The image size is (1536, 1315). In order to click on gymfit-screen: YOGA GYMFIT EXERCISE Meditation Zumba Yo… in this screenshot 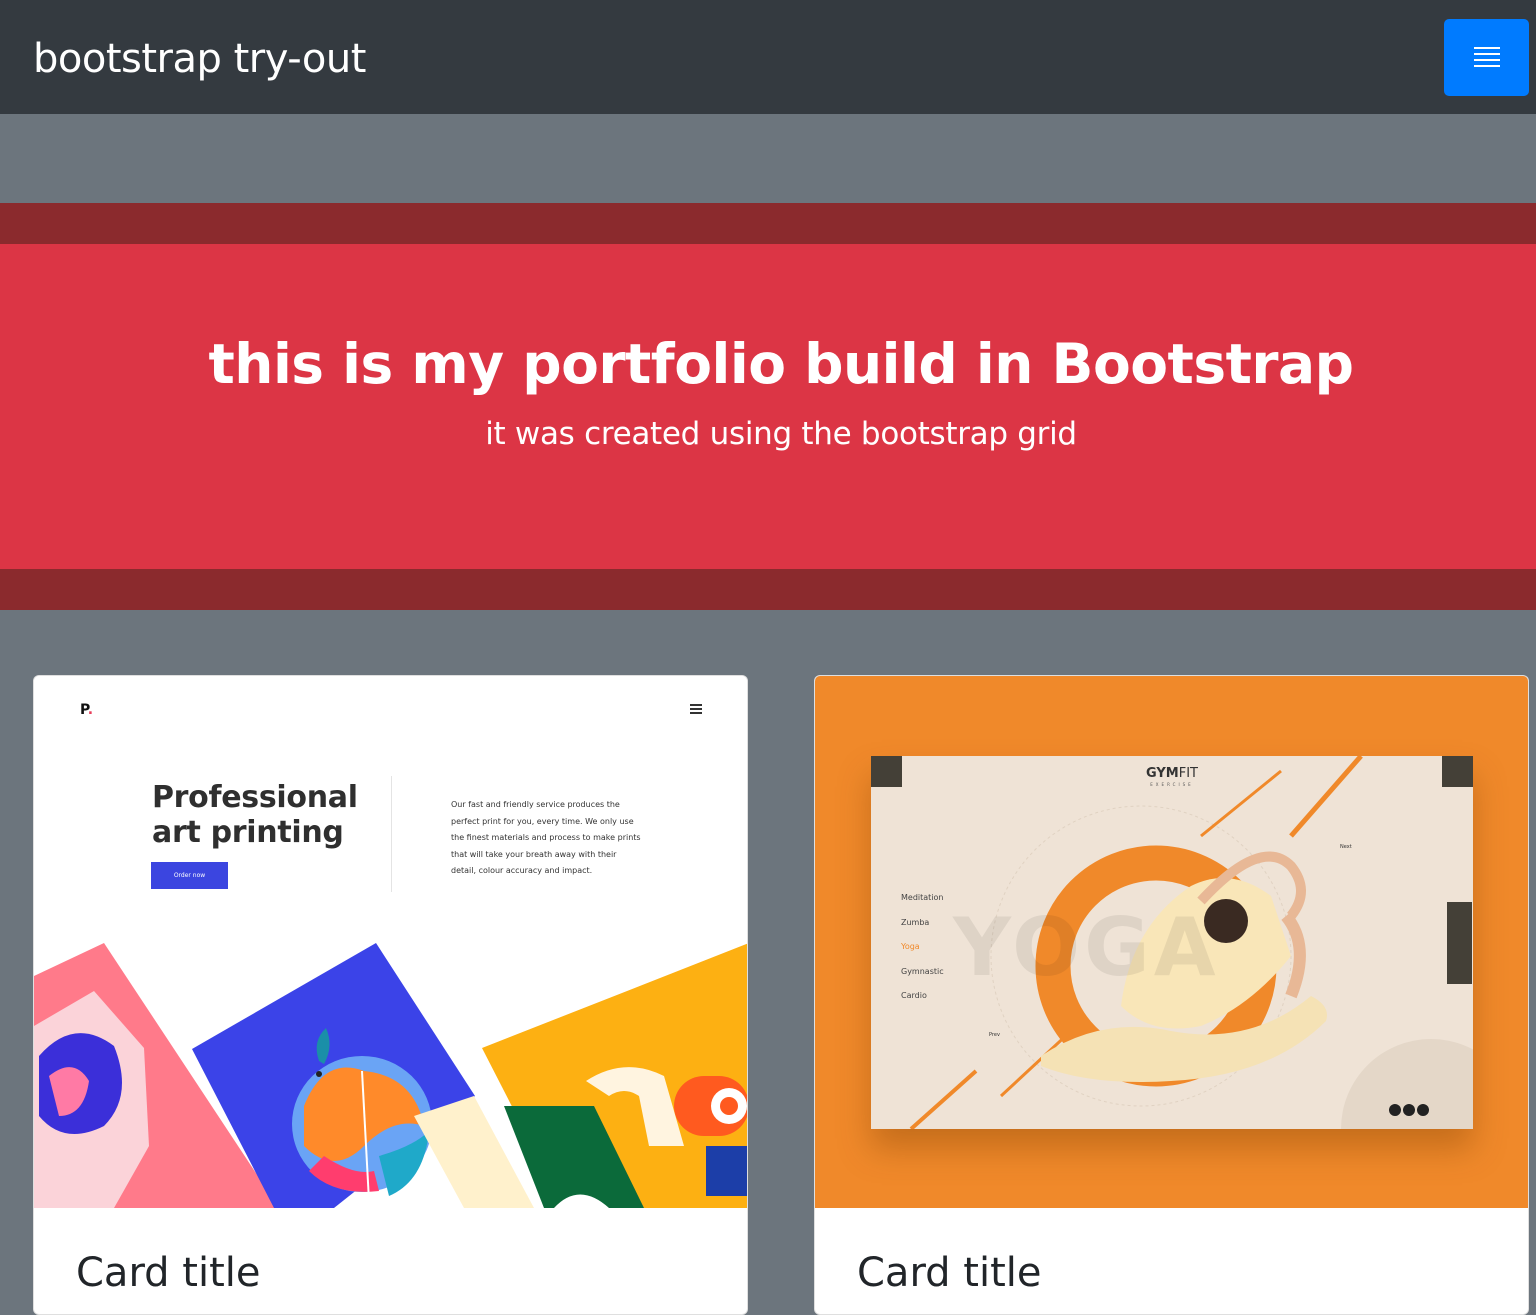, I will do `click(1172, 942)`.